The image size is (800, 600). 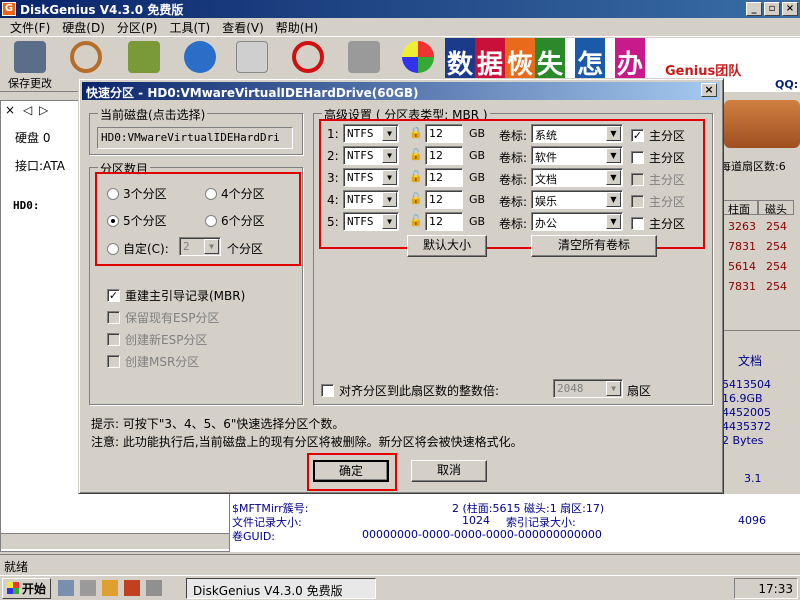 What do you see at coordinates (115, 541) in the screenshot?
I see `horizontal-scrollbar` at bounding box center [115, 541].